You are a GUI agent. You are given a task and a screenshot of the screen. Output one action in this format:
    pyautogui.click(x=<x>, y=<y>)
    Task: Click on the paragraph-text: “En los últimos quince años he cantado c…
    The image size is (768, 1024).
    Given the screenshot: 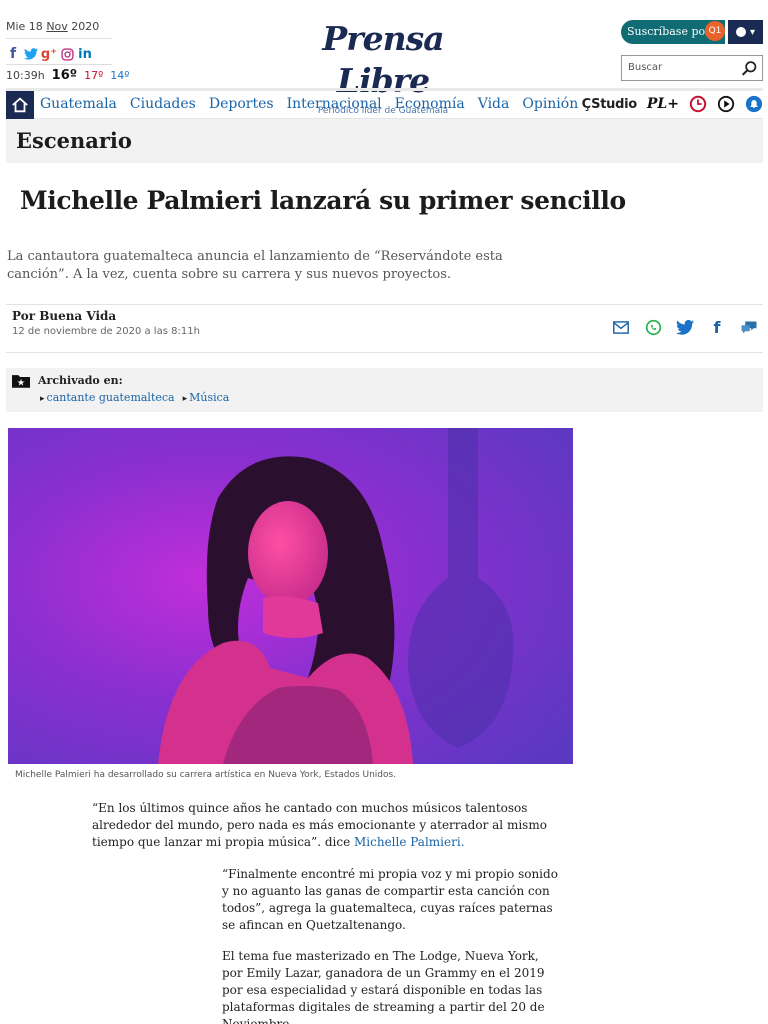 What is the action you would take?
    pyautogui.click(x=319, y=825)
    